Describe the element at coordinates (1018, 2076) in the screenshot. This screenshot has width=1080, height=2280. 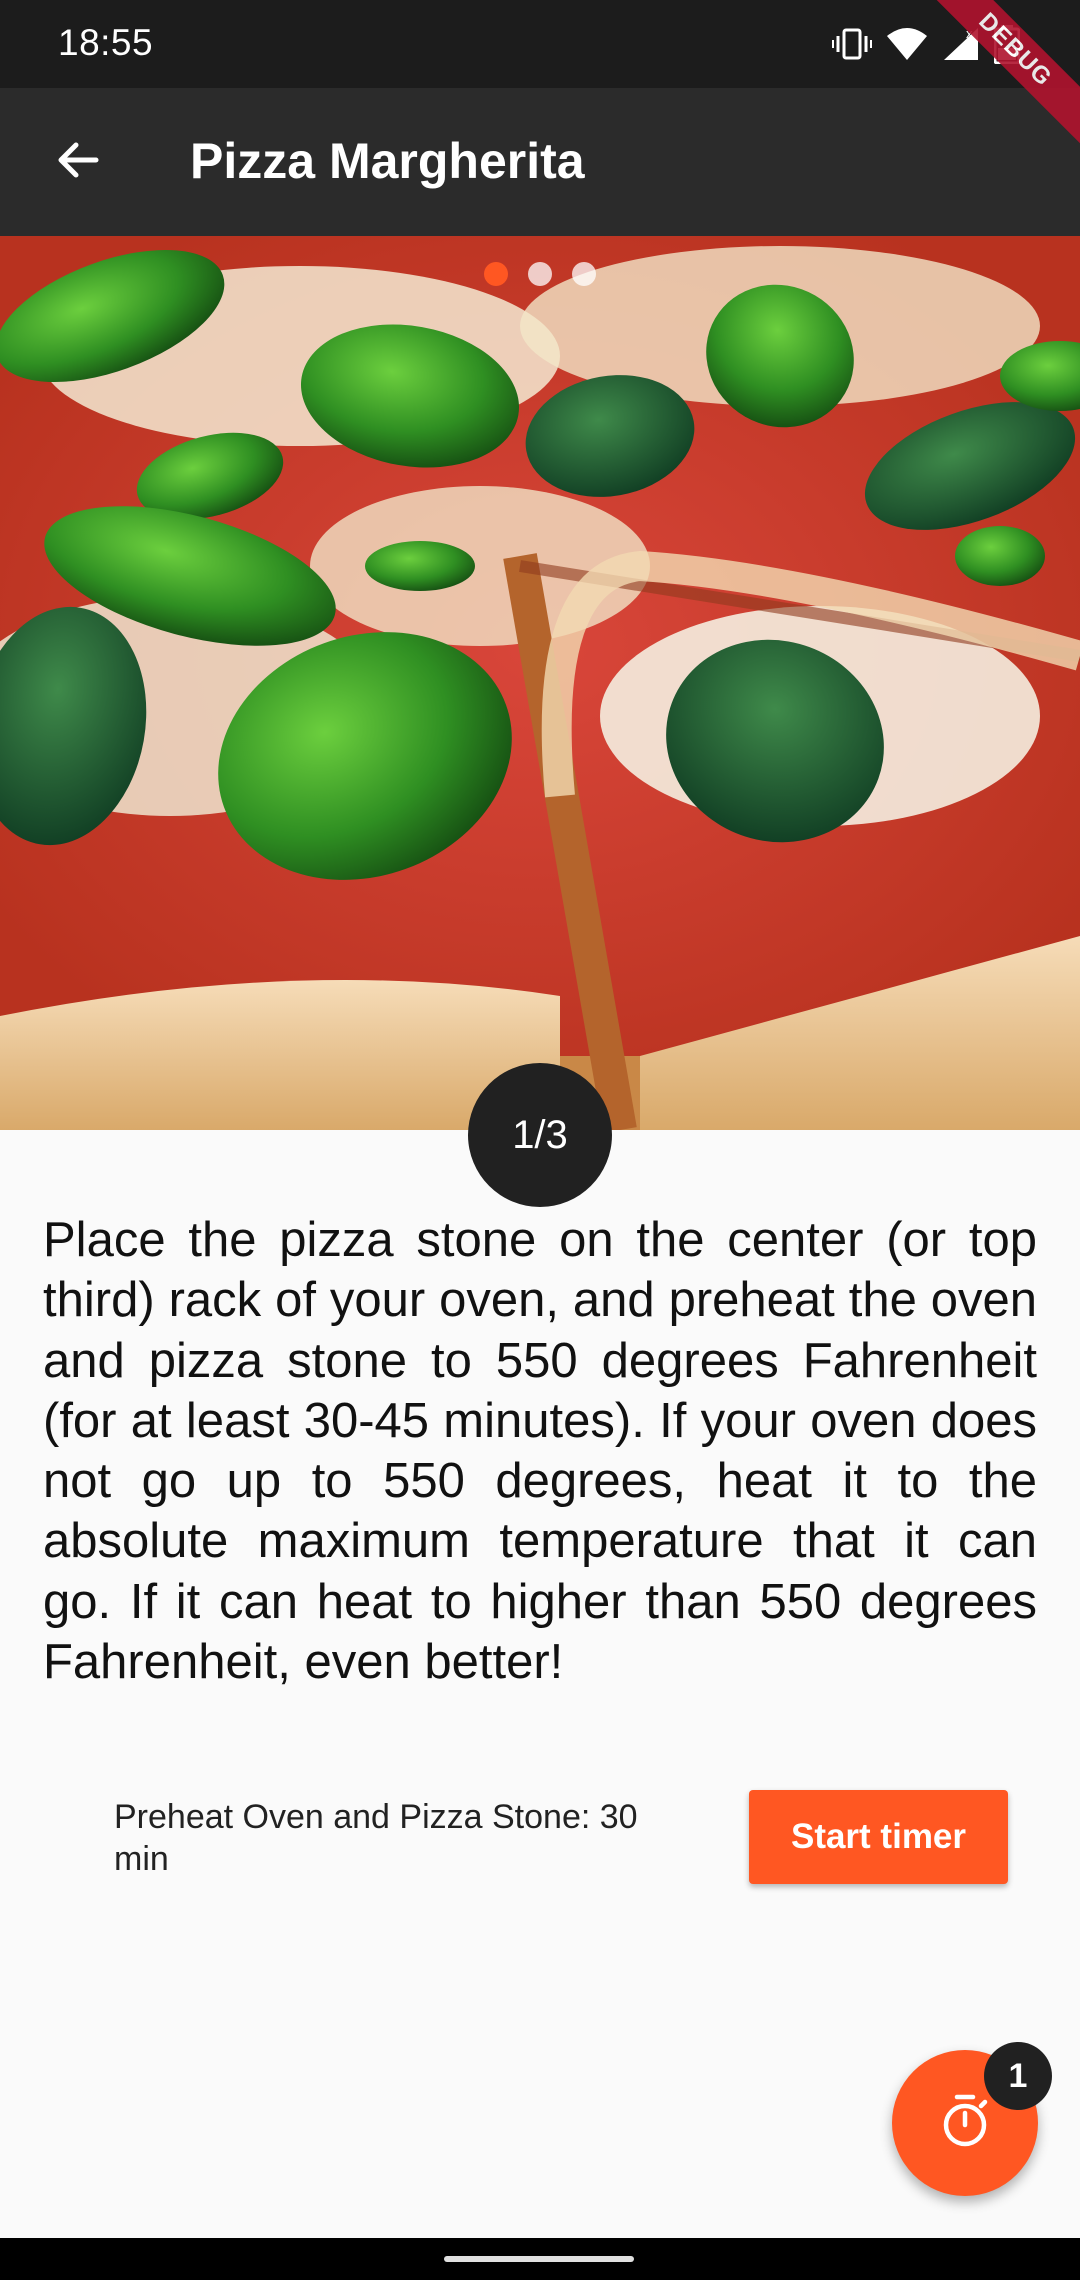
I see `active-timers-badge: 1` at that location.